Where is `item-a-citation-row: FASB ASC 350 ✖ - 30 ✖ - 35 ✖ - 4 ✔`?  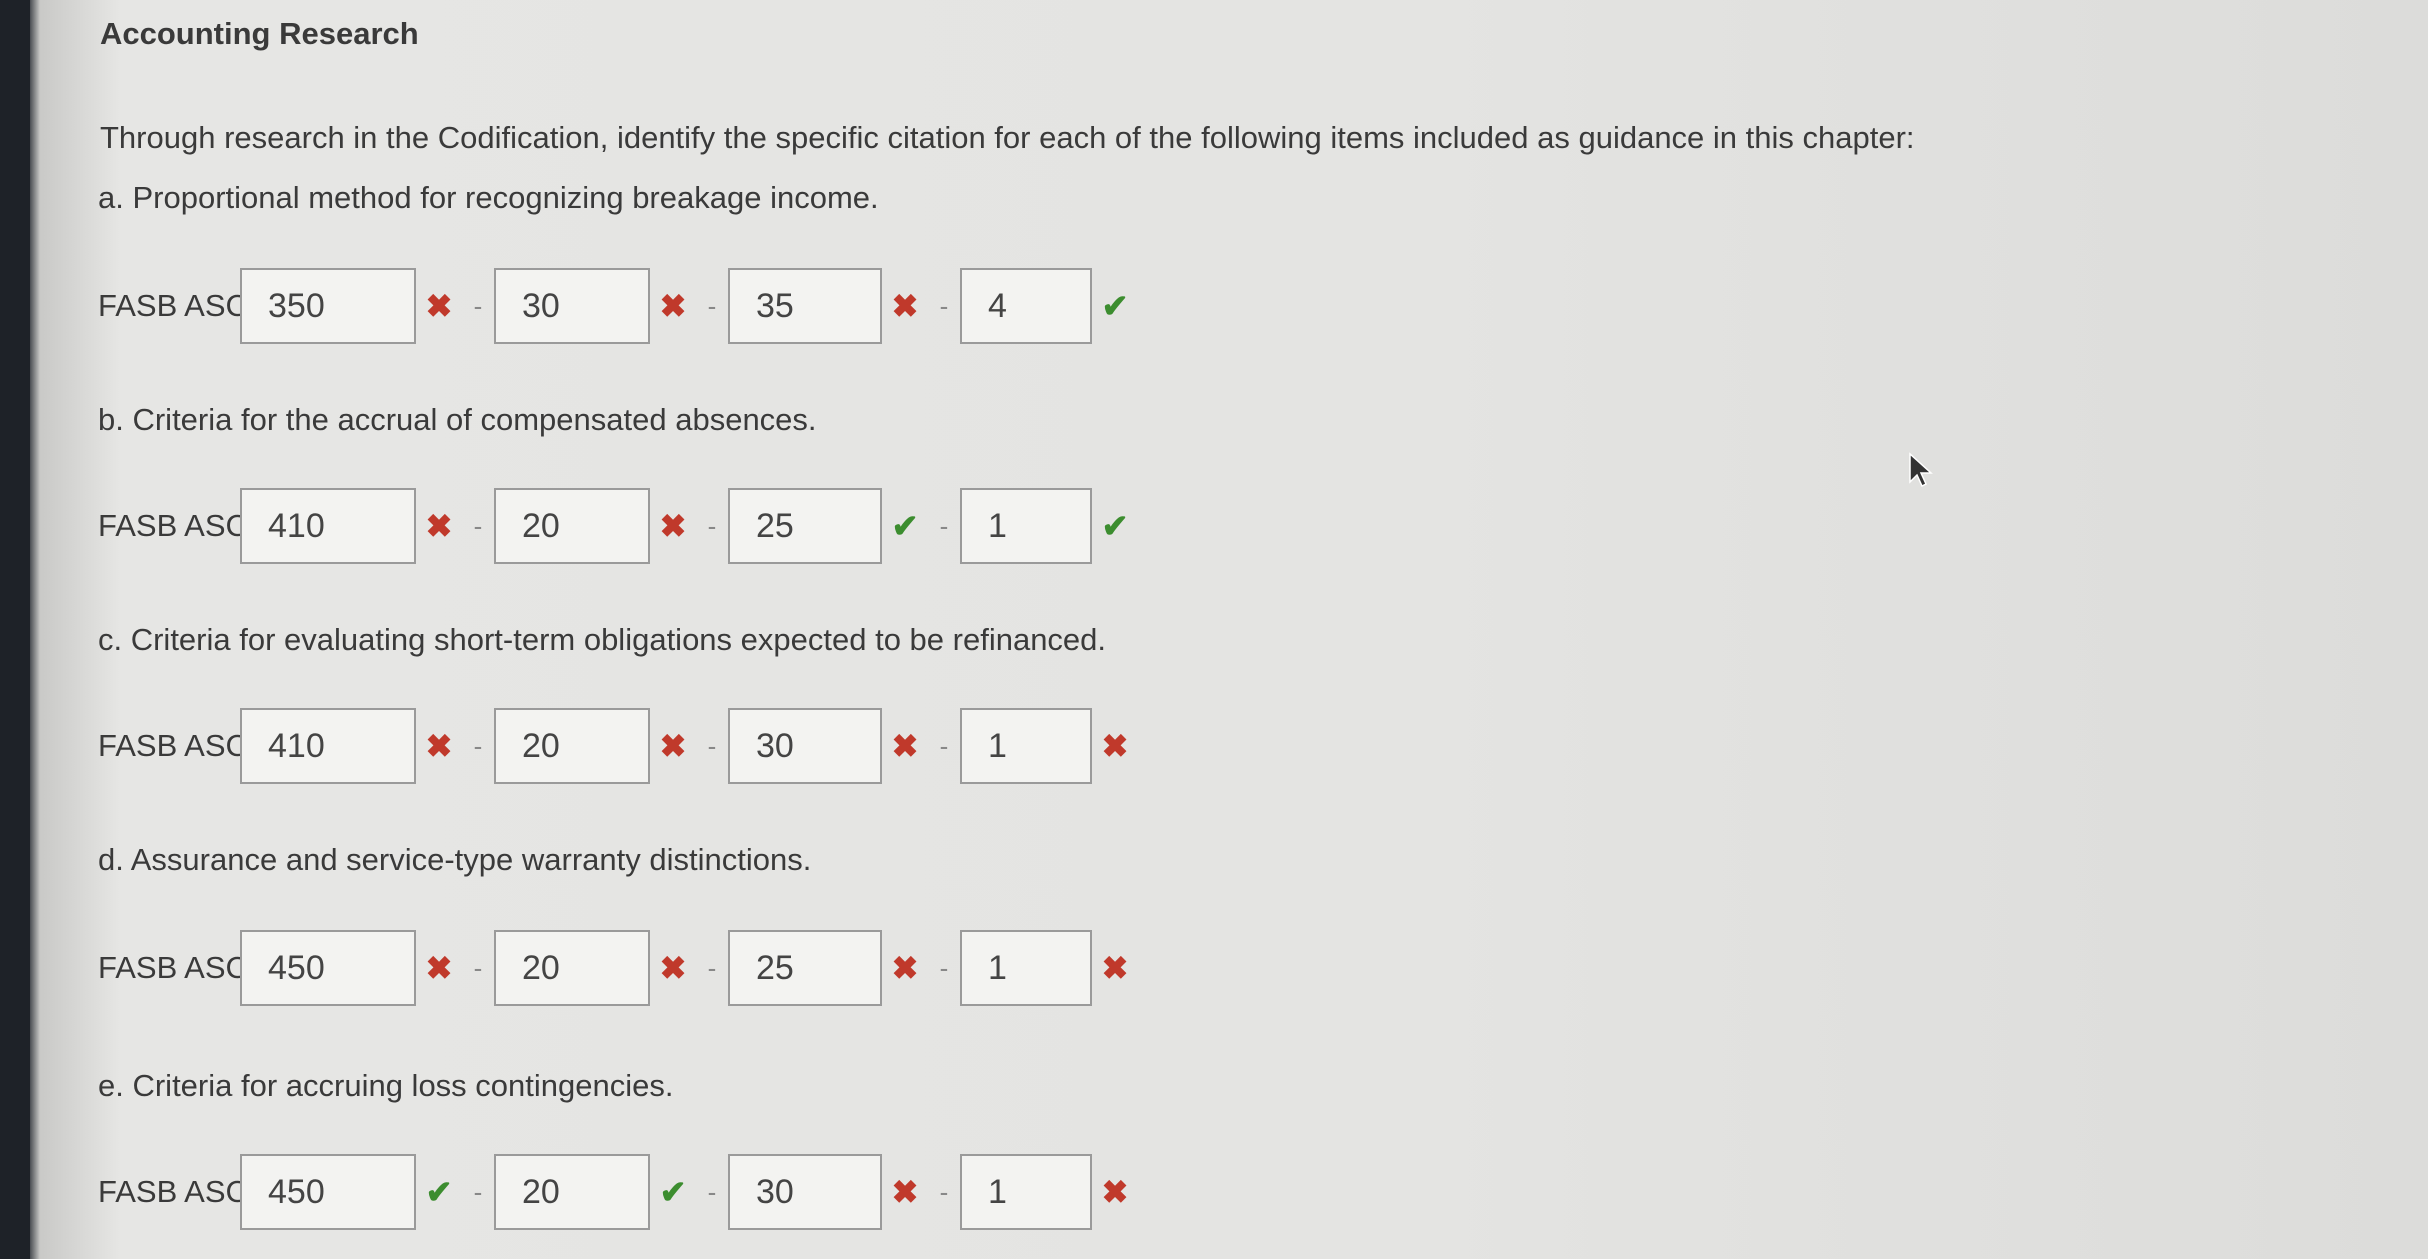
item-a-citation-row: FASB ASC 350 ✖ - 30 ✖ - 35 ✖ - 4 ✔ is located at coordinates (618, 306).